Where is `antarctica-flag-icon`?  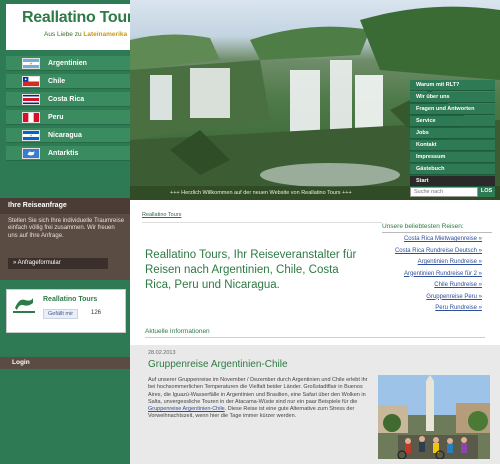 antarctica-flag-icon is located at coordinates (31, 153).